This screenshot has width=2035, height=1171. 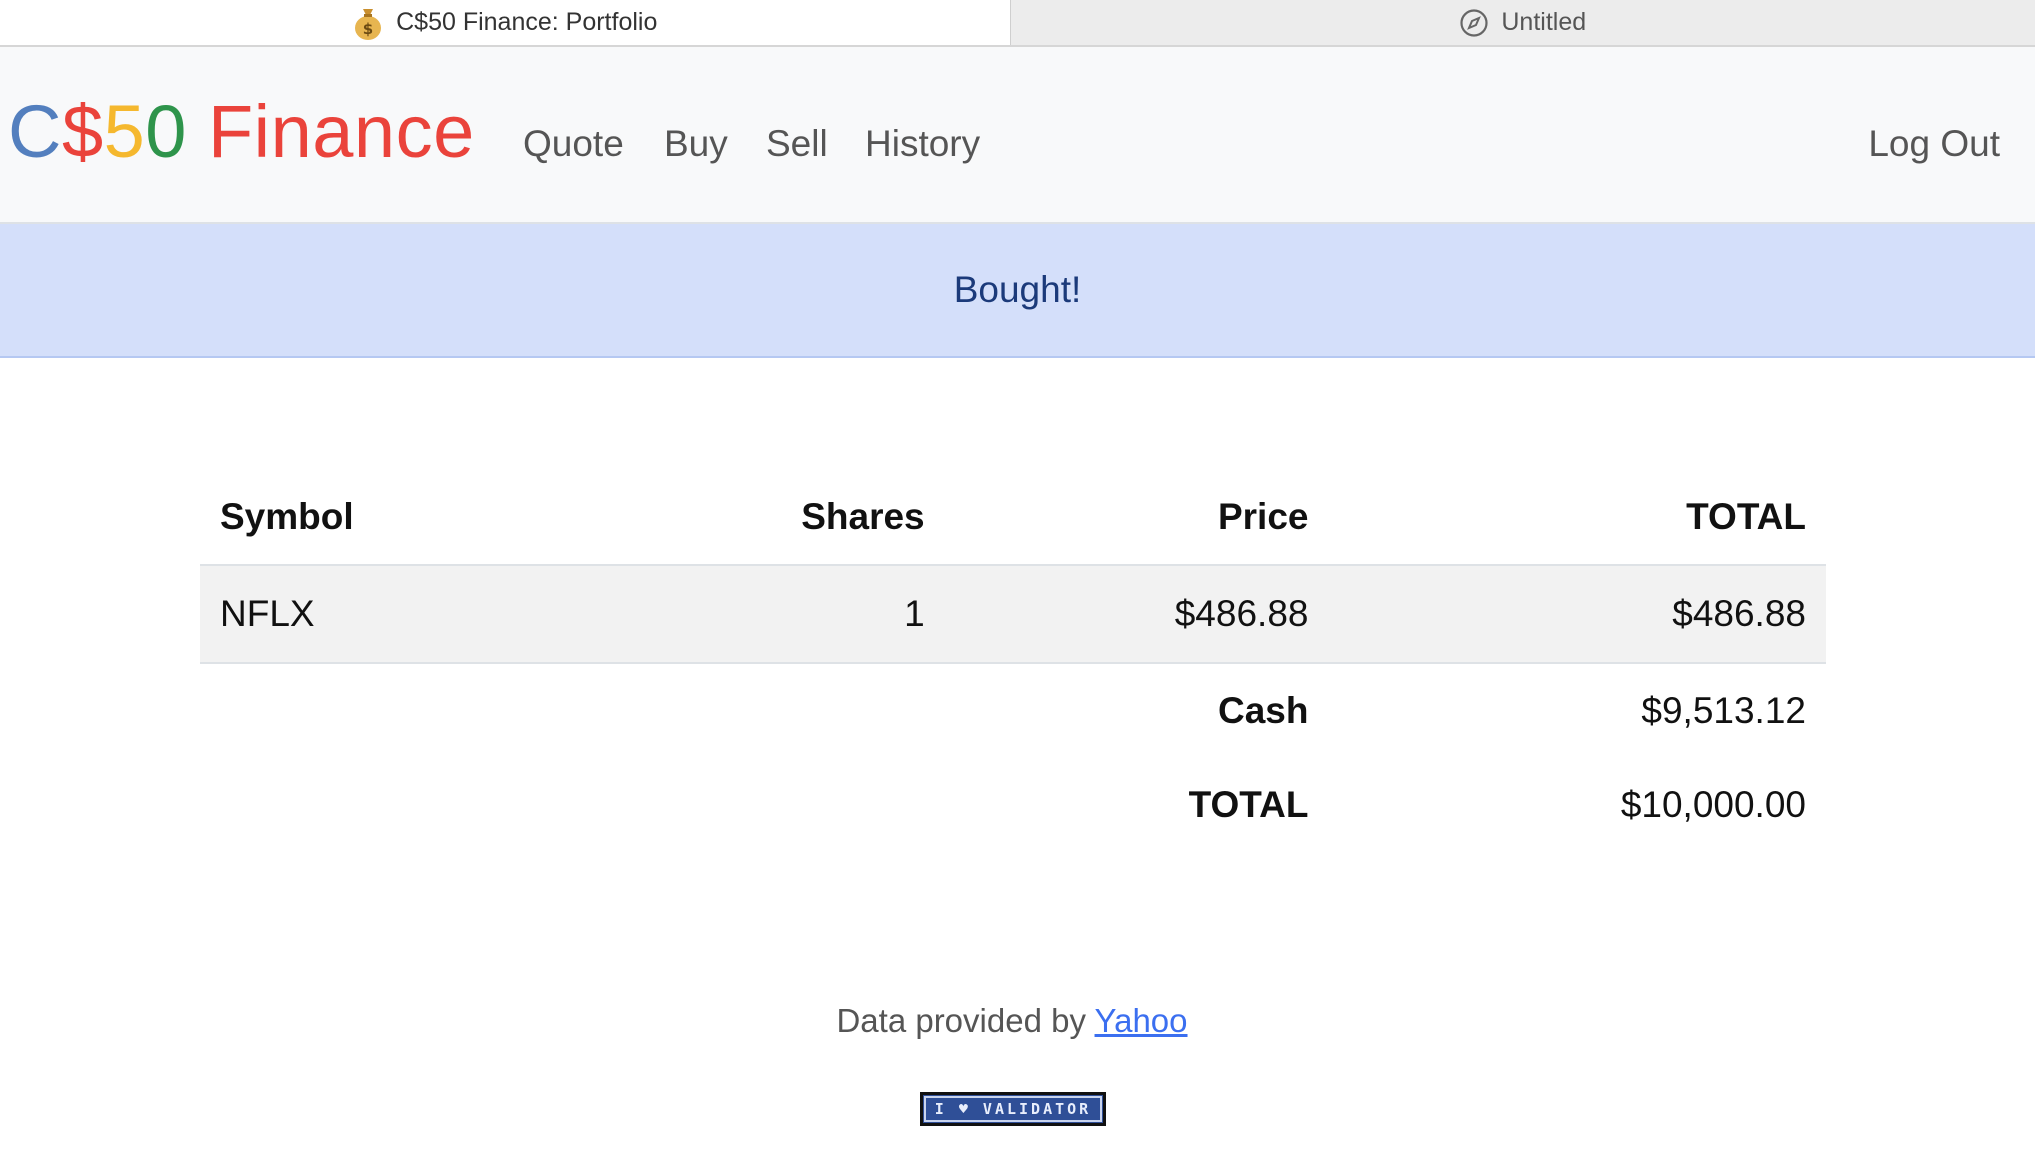 I want to click on table-header-row: Symbol Shares Price TOTAL, so click(x=1013, y=518).